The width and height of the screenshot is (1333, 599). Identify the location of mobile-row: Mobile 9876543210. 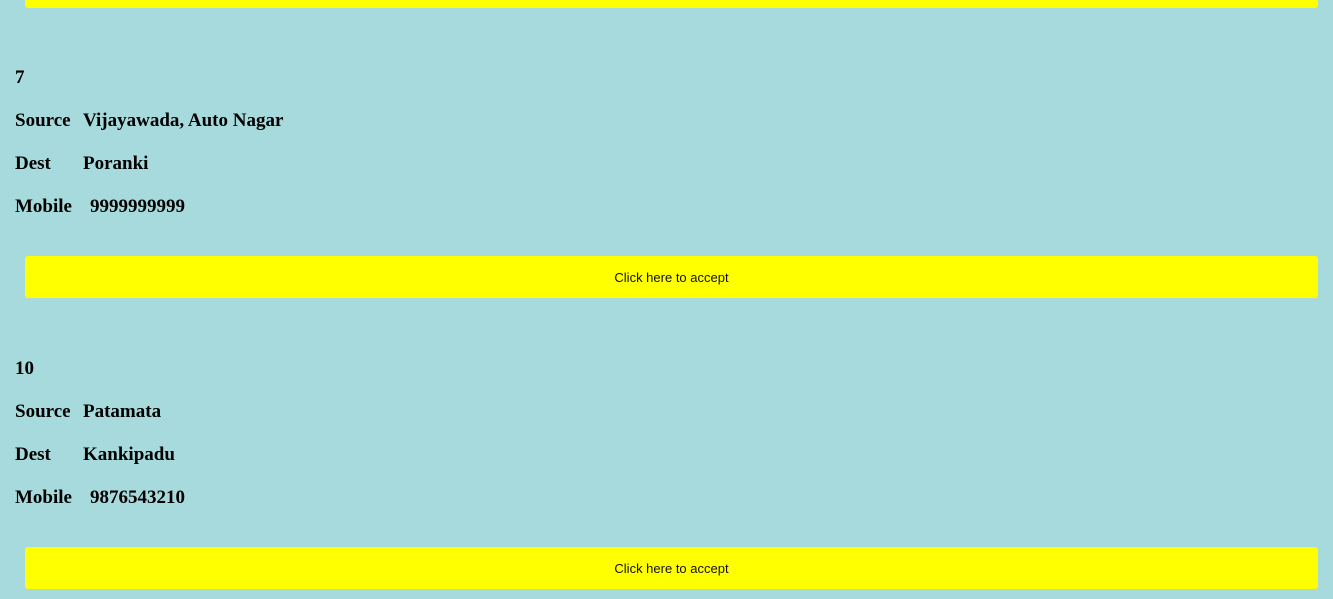
(100, 498).